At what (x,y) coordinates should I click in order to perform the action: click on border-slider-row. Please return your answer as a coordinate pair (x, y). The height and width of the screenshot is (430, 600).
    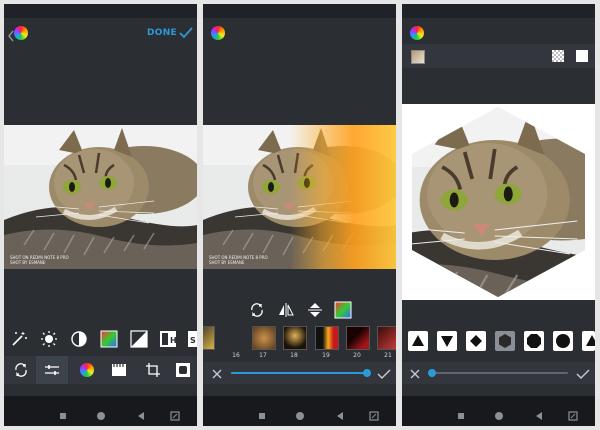
    Looking at the image, I should click on (498, 373).